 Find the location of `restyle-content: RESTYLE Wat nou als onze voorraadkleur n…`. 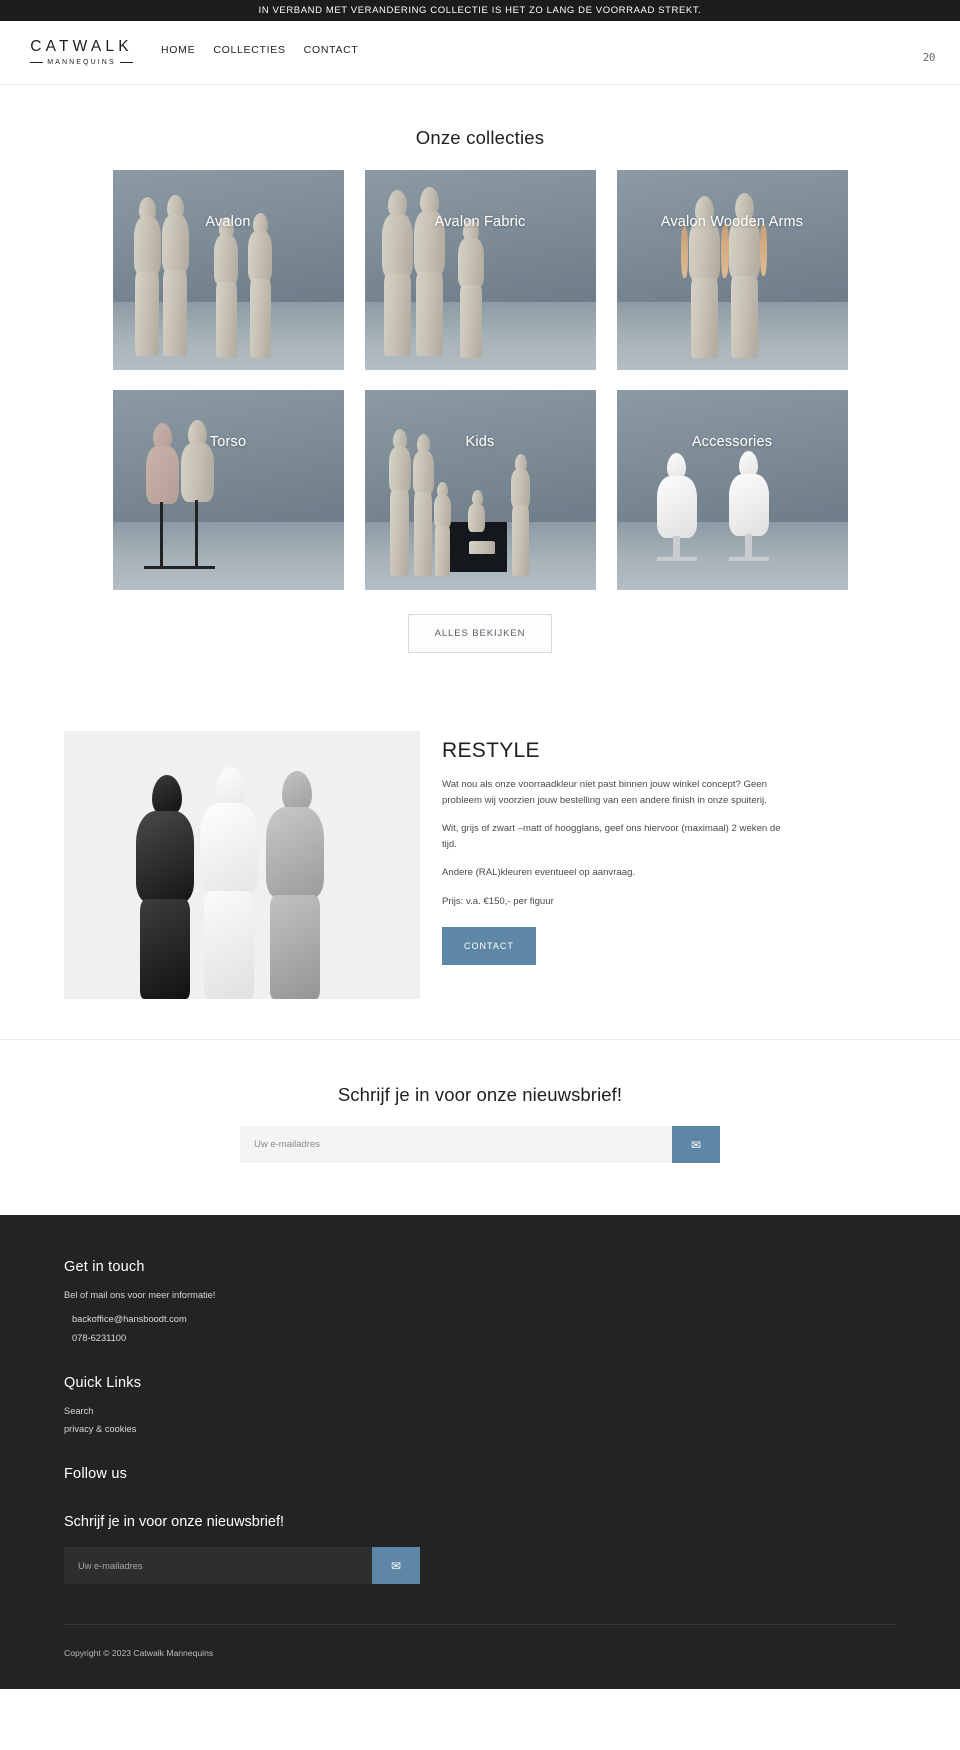

restyle-content: RESTYLE Wat nou als onze voorraadkleur n… is located at coordinates (669, 865).